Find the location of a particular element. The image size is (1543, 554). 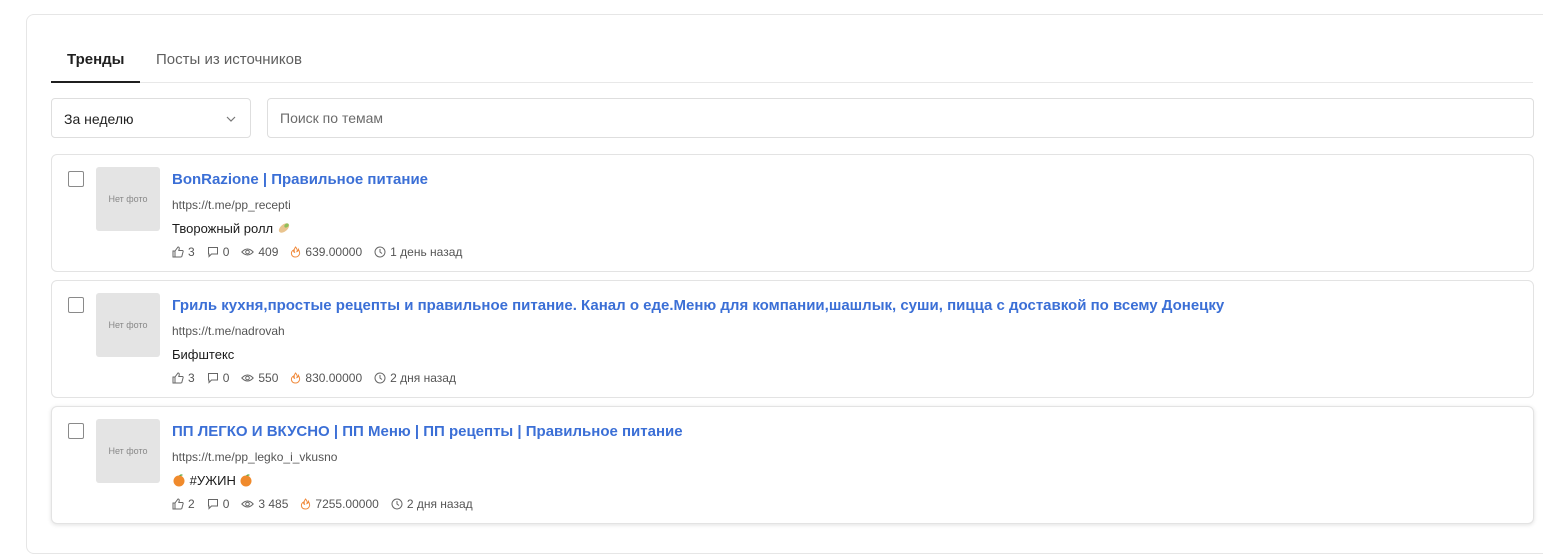

post-text-content: #УЖИН is located at coordinates (212, 480).